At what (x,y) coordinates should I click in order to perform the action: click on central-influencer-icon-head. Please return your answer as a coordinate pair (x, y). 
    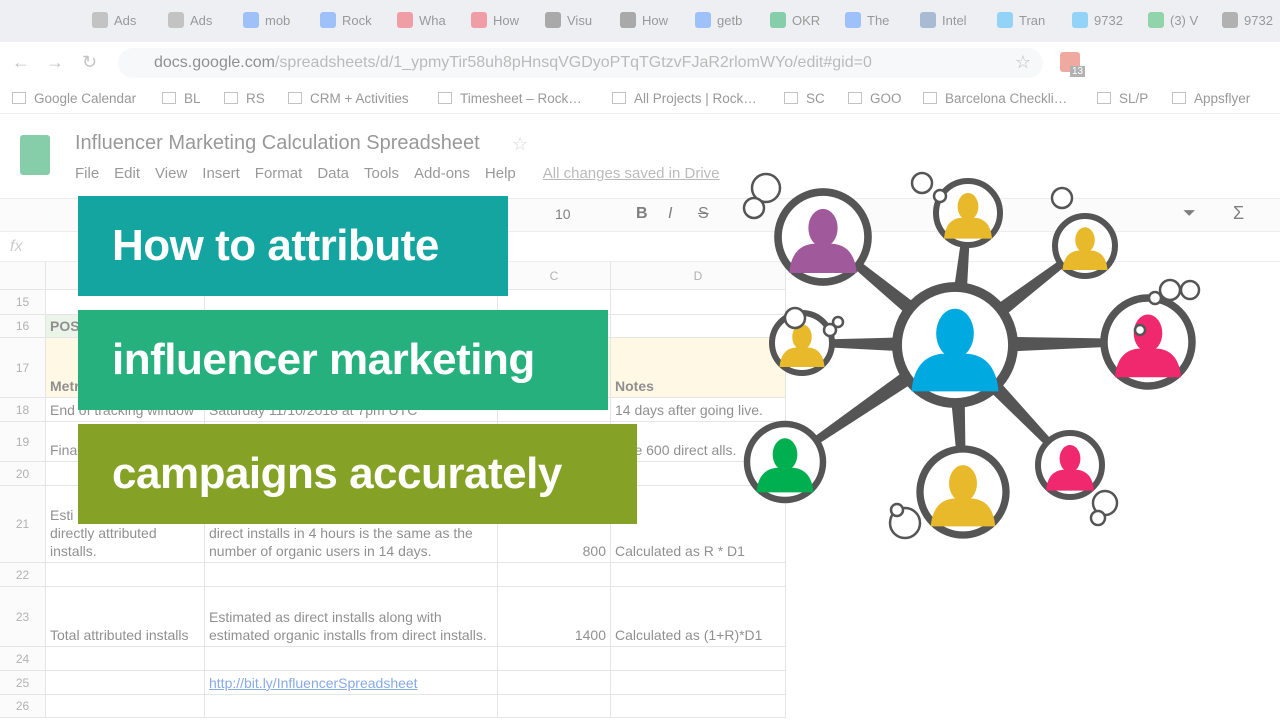
    Looking at the image, I should click on (955, 333).